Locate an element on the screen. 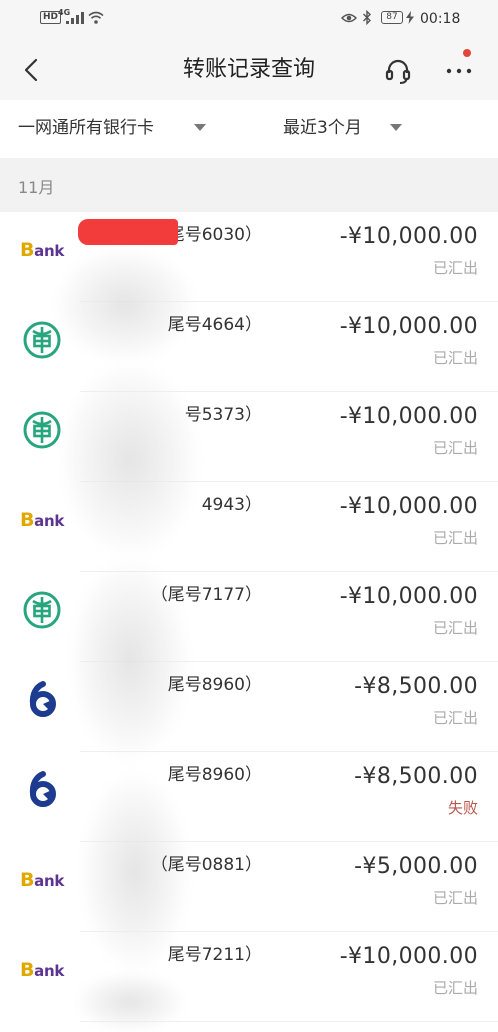 The width and height of the screenshot is (498, 1032). period-filter-caret-icon is located at coordinates (396, 127).